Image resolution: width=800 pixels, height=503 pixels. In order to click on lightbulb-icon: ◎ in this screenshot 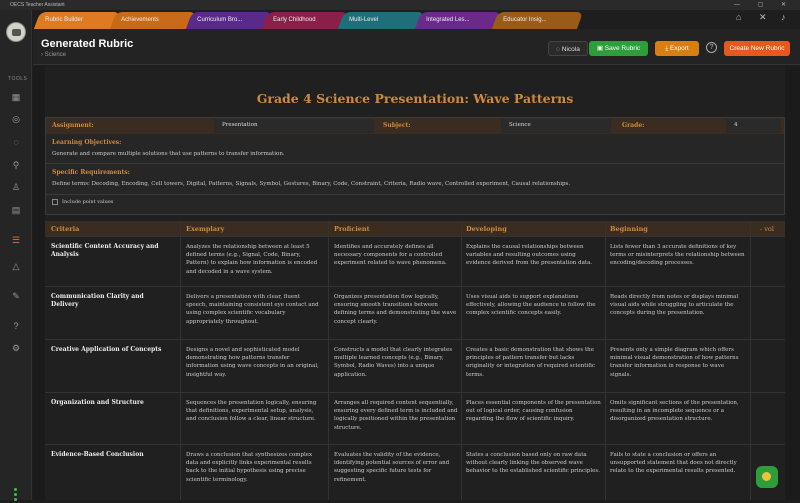, I will do `click(16, 119)`.